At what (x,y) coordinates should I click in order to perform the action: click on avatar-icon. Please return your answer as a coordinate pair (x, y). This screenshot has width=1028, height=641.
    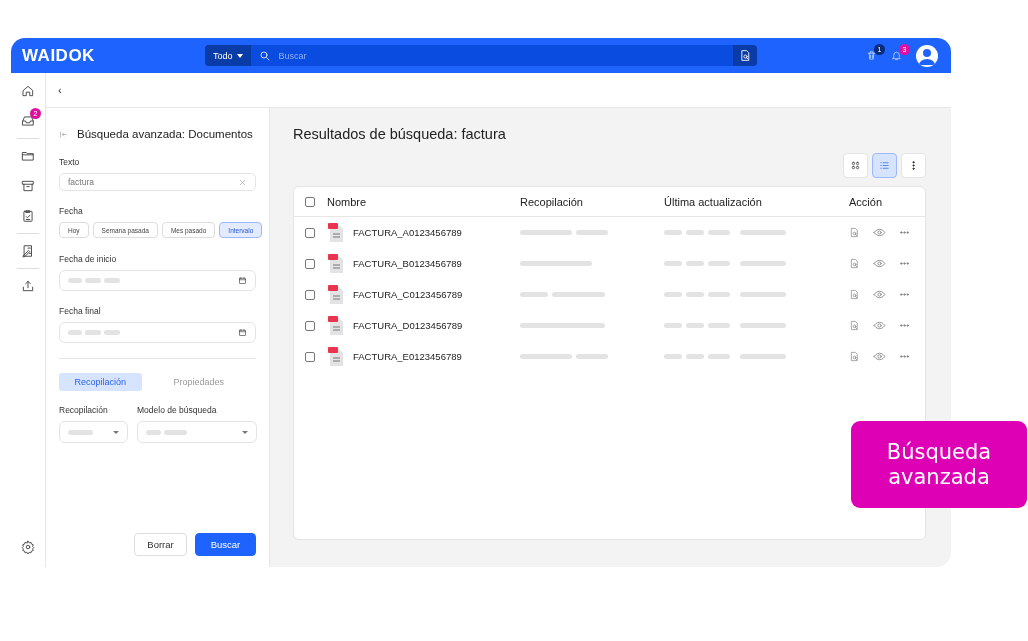
    Looking at the image, I should click on (927, 55).